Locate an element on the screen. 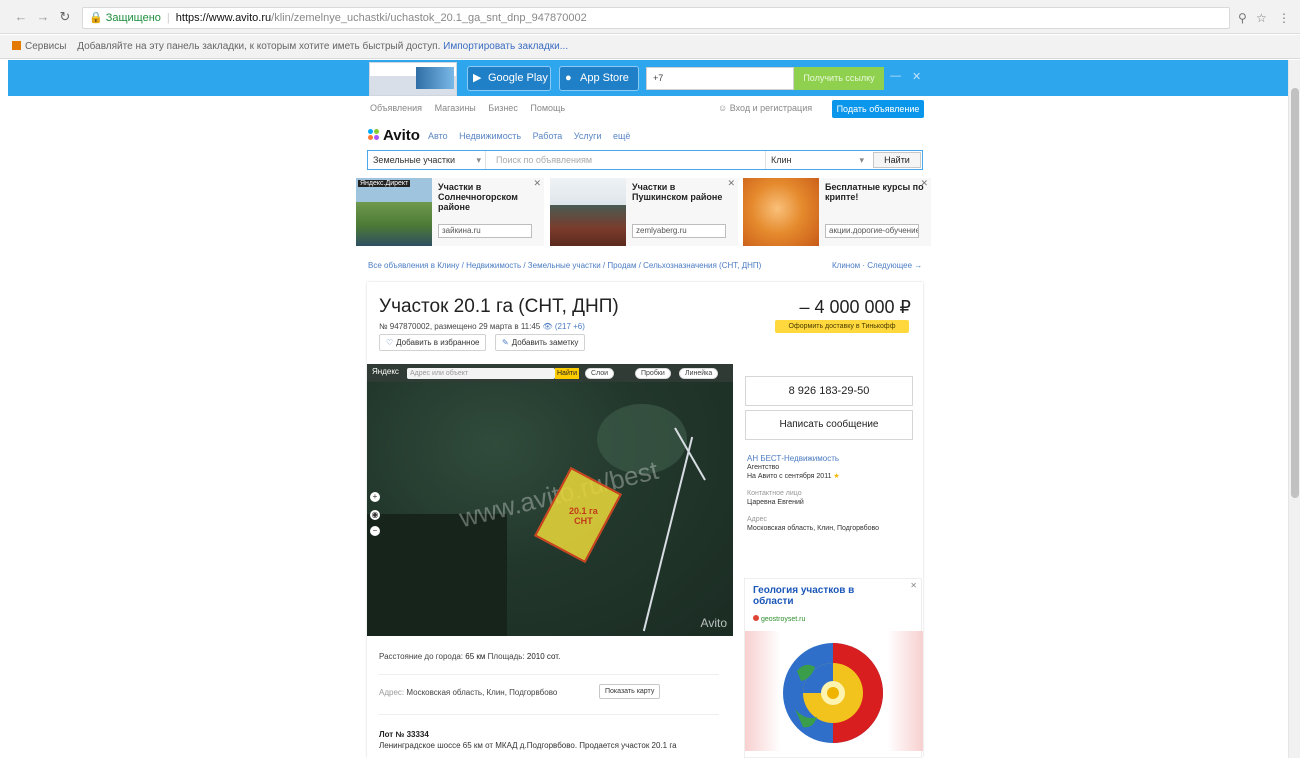 This screenshot has height=758, width=1300. forward-icon: → is located at coordinates (43, 17).